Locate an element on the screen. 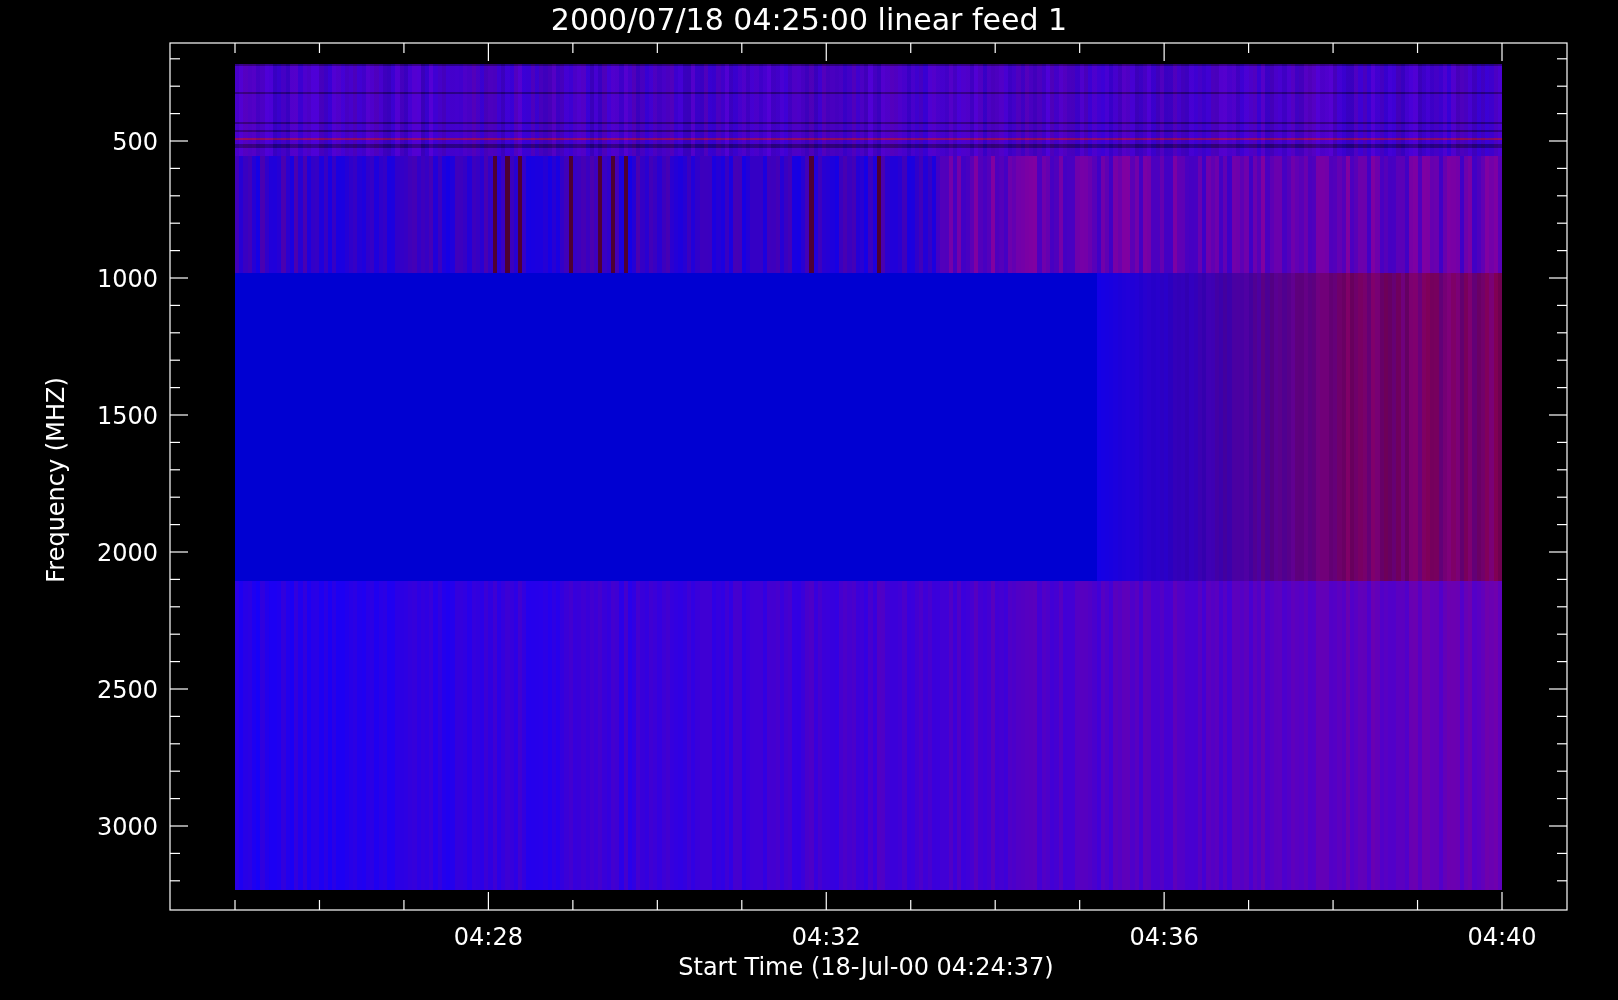  x-tick-label: 04:36 is located at coordinates (1164, 937).